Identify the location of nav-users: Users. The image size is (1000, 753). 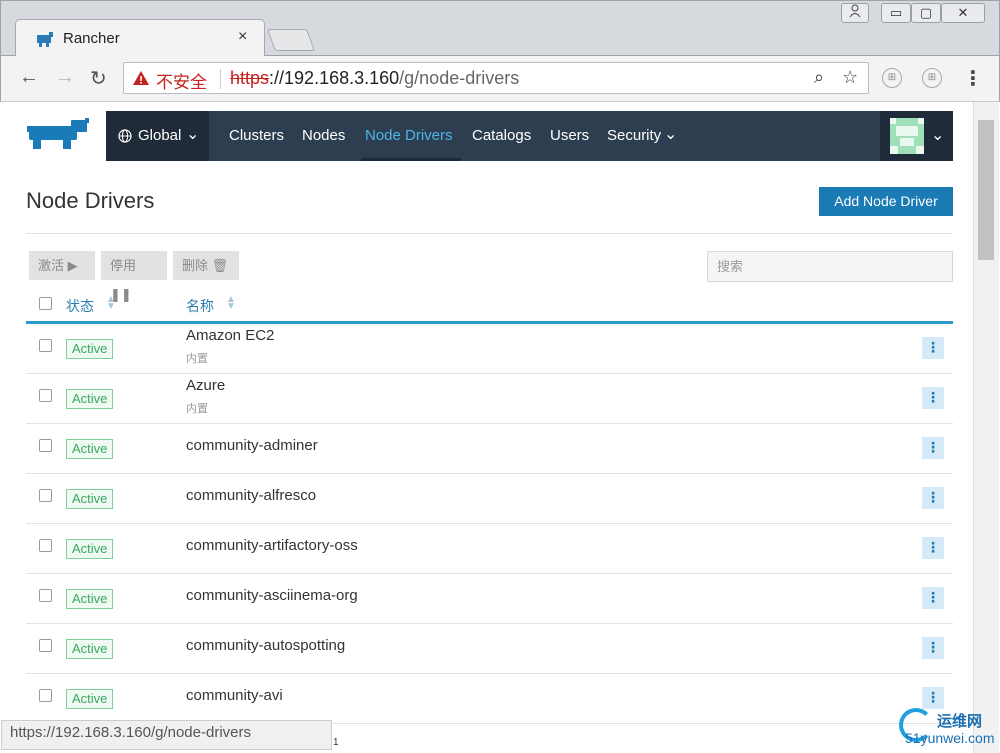
(569, 135).